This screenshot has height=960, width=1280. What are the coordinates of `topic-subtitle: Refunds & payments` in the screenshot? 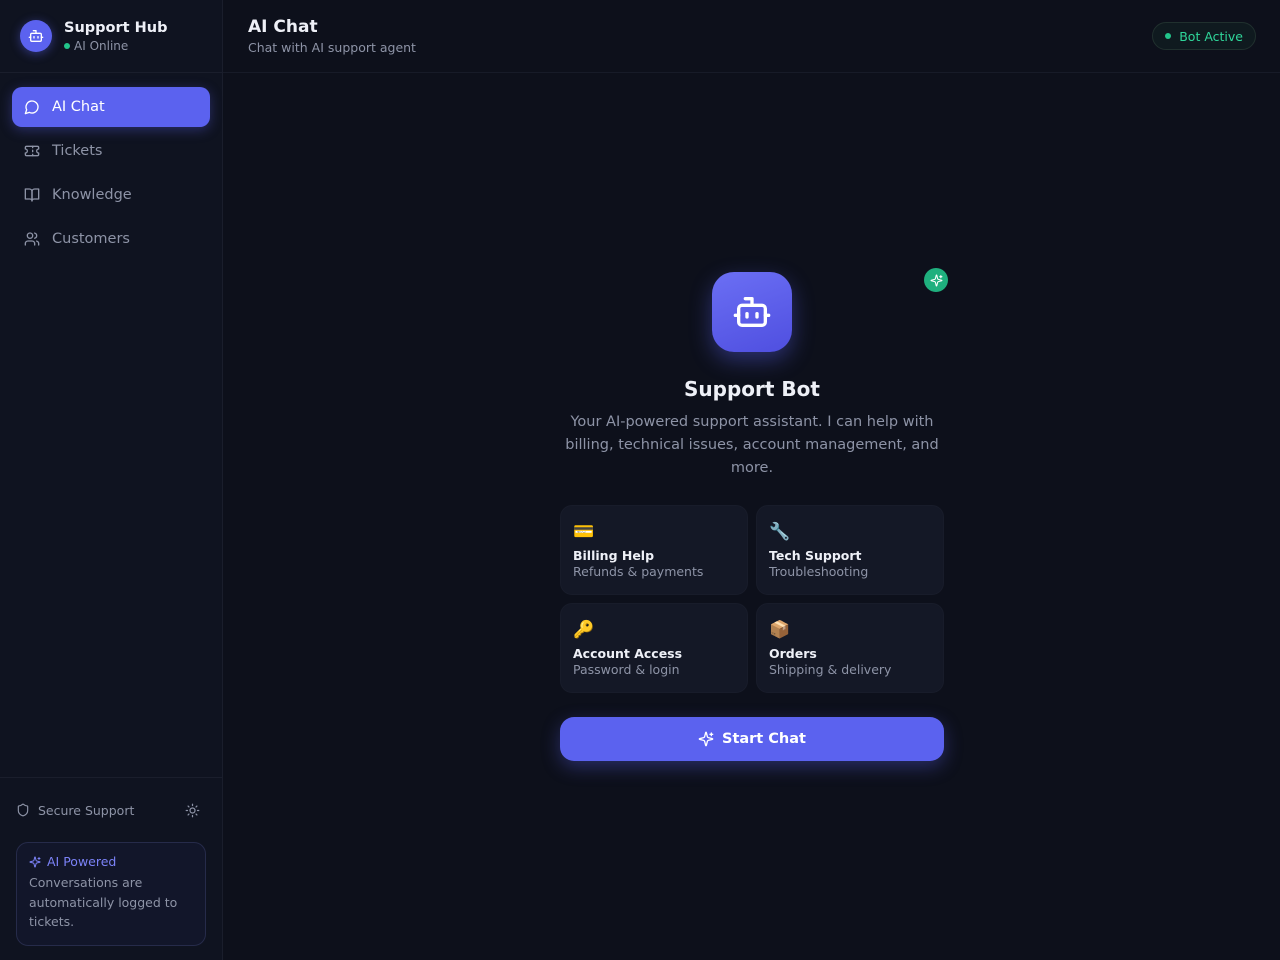 It's located at (638, 571).